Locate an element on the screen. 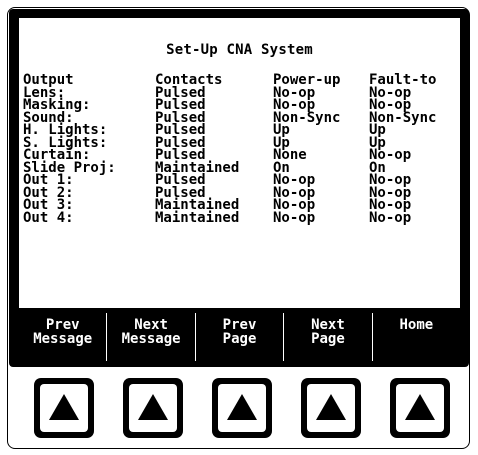 The image size is (478, 455). softkey-label-line1: Home is located at coordinates (416, 325).